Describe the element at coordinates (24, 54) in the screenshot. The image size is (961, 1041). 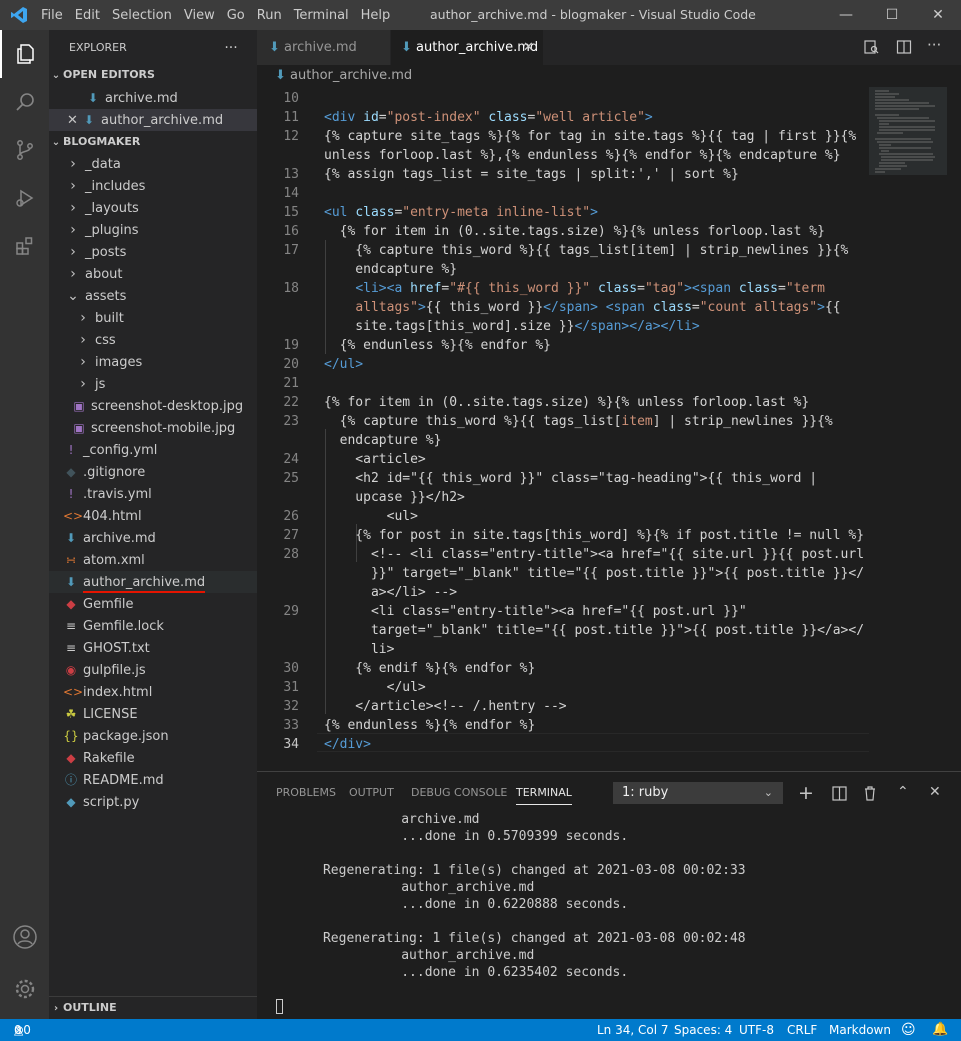
I see `explorer-icon` at that location.